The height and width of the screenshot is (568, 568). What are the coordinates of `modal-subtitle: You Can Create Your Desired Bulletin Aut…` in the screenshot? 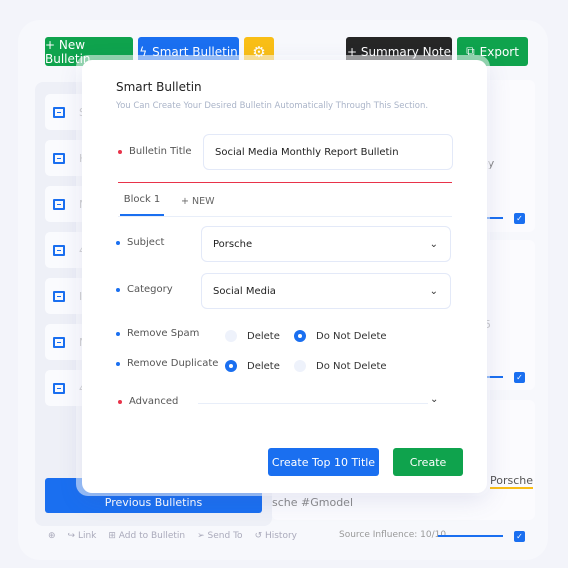 It's located at (272, 106).